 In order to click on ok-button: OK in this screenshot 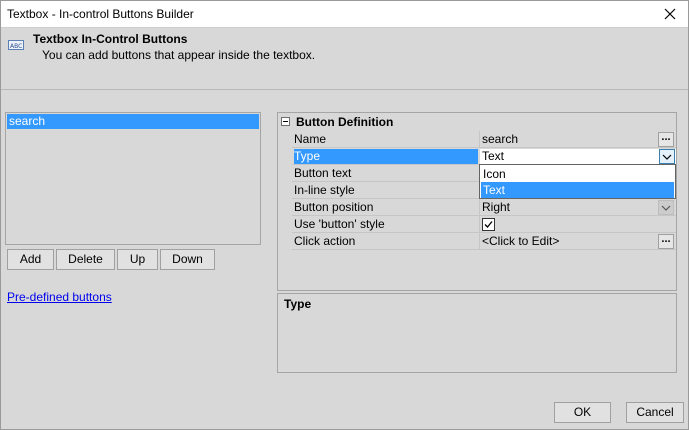, I will do `click(582, 412)`.